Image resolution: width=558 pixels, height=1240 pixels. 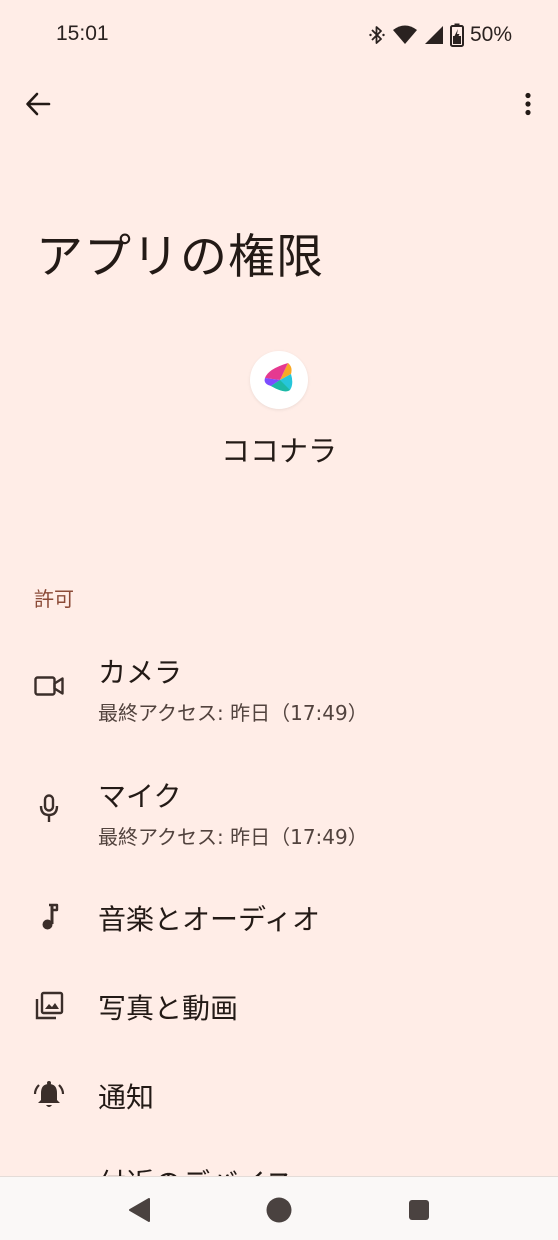 What do you see at coordinates (139, 1210) in the screenshot?
I see `nav-back-icon` at bounding box center [139, 1210].